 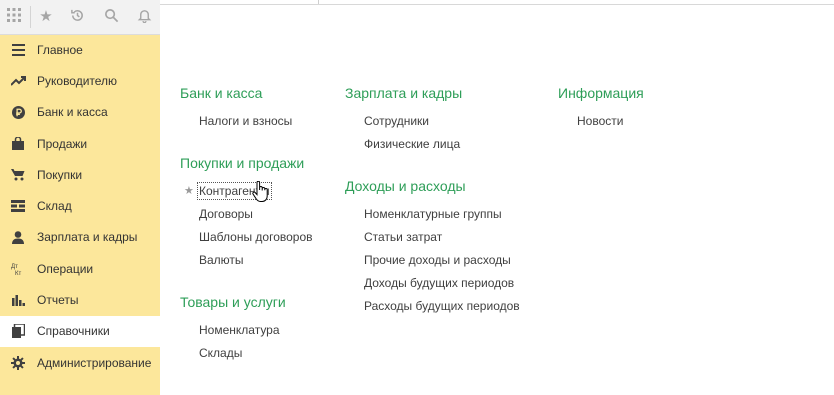 I want to click on menu-lines-icon, so click(x=18, y=50).